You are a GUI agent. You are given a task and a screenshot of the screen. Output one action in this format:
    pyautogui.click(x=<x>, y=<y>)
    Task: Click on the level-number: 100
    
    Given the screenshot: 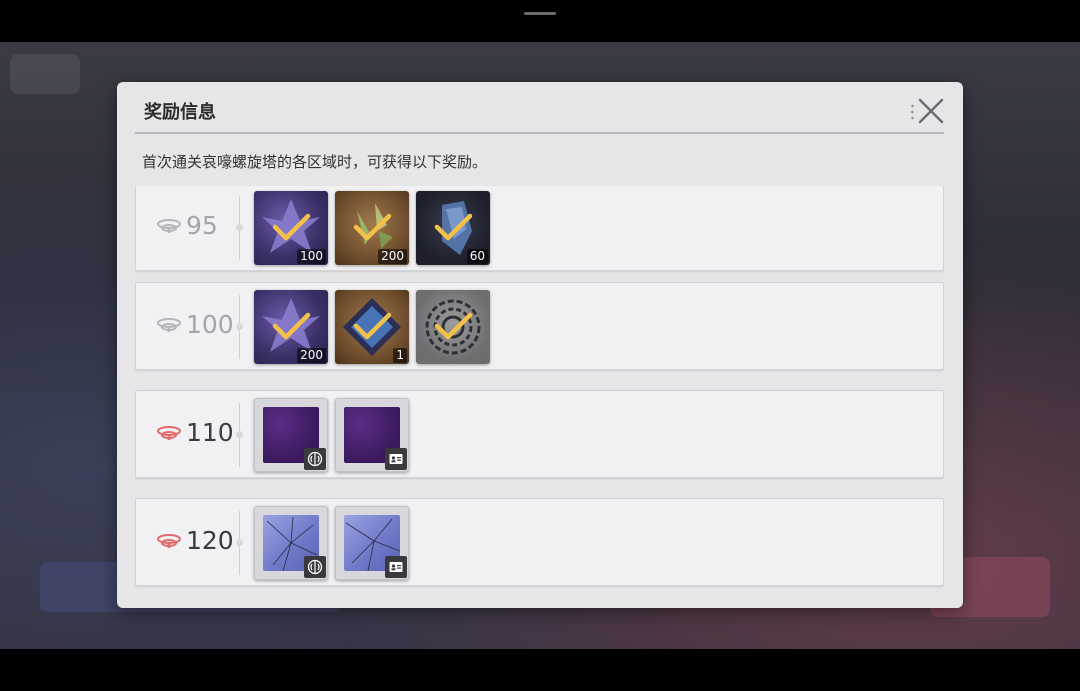 What is the action you would take?
    pyautogui.click(x=210, y=324)
    